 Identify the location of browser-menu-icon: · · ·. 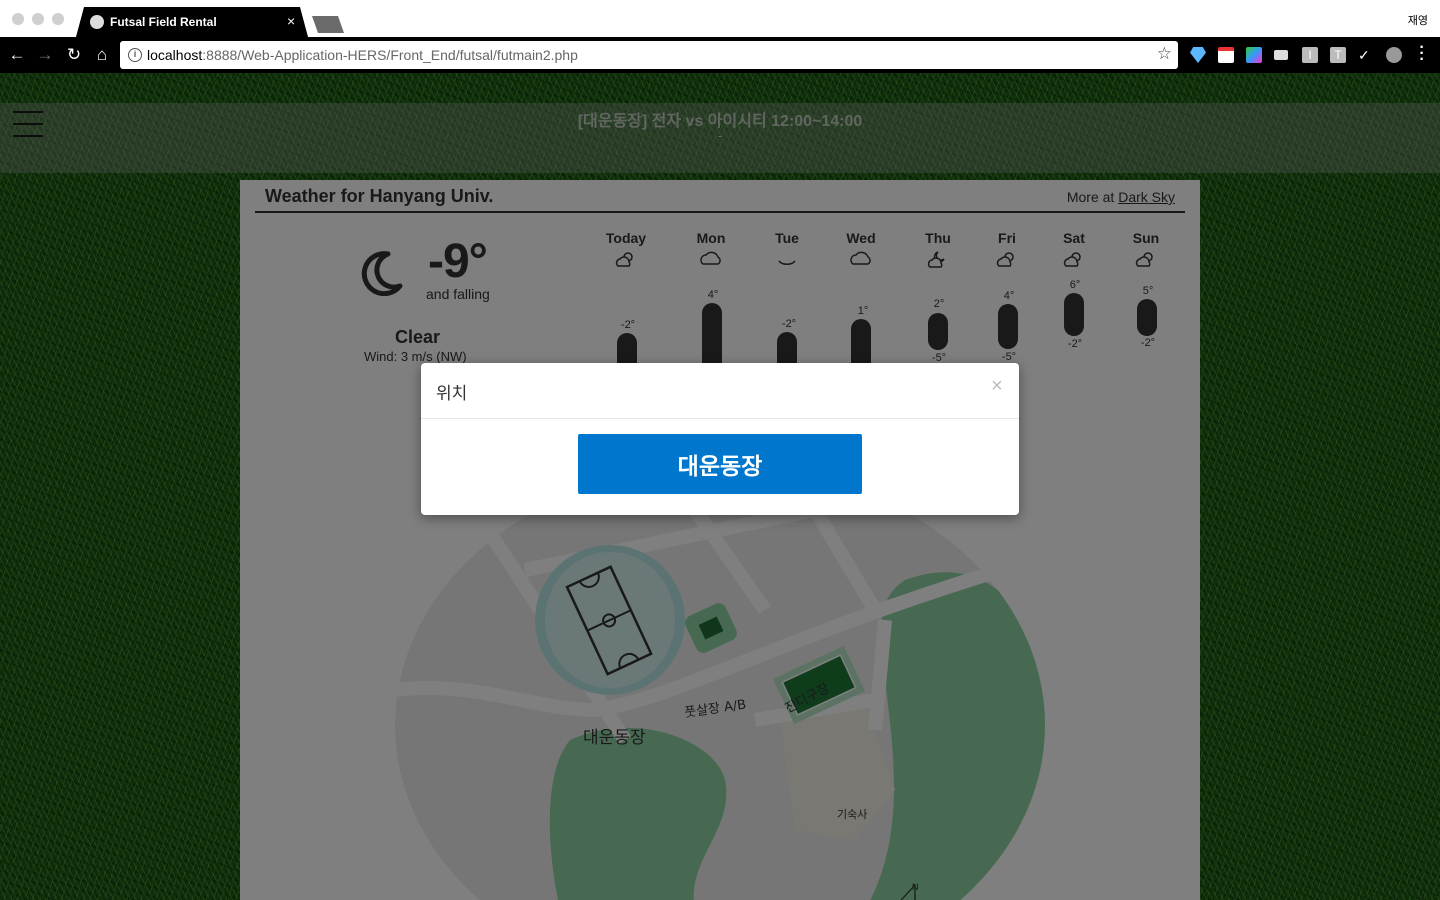
(1422, 54).